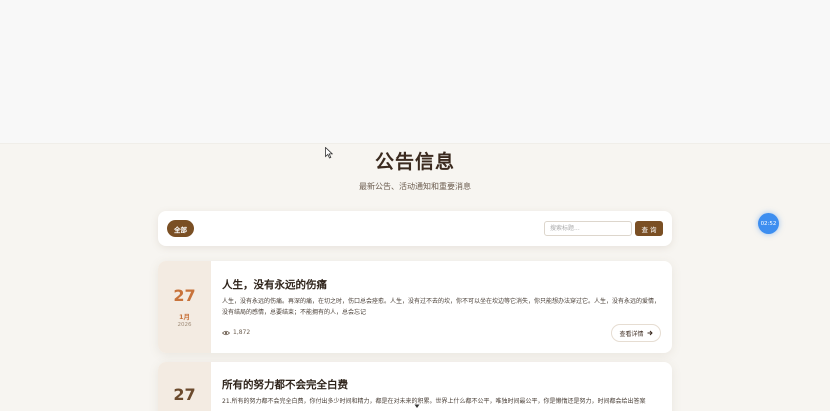 The width and height of the screenshot is (830, 411). What do you see at coordinates (184, 317) in the screenshot?
I see `date-month: 1月` at bounding box center [184, 317].